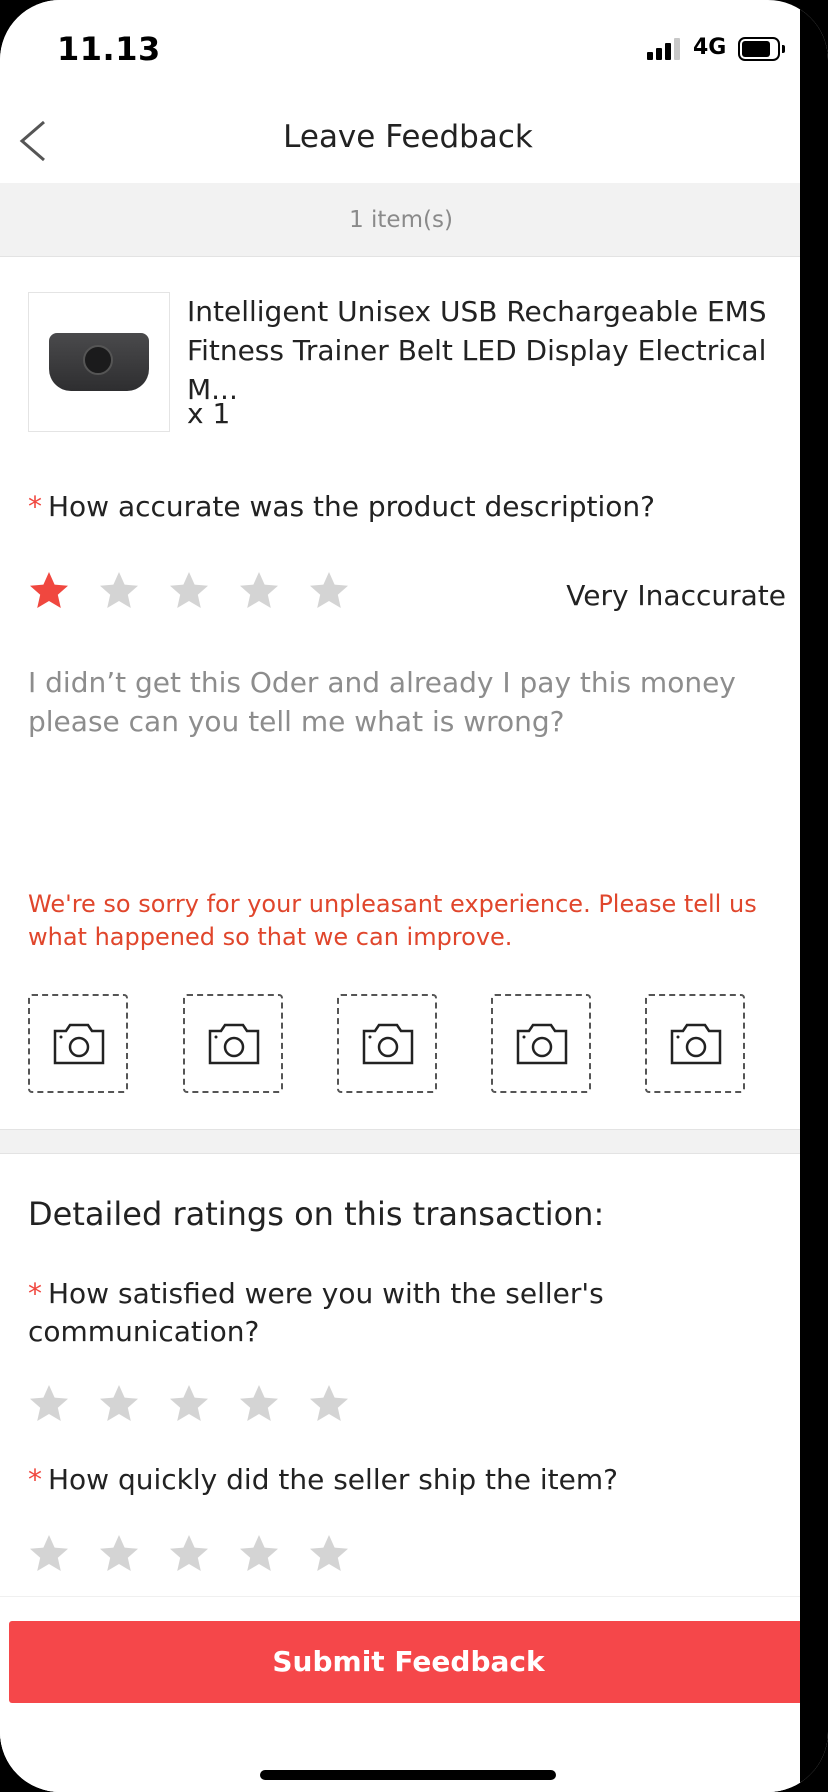 The height and width of the screenshot is (1792, 828). Describe the element at coordinates (49, 591) in the screenshot. I see `star-filled-icon` at that location.